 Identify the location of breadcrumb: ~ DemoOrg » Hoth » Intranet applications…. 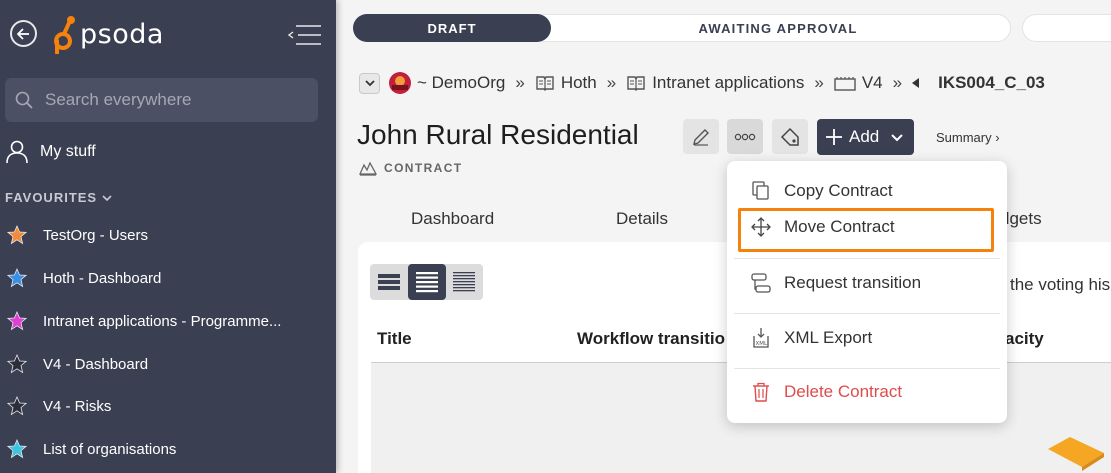
(702, 83).